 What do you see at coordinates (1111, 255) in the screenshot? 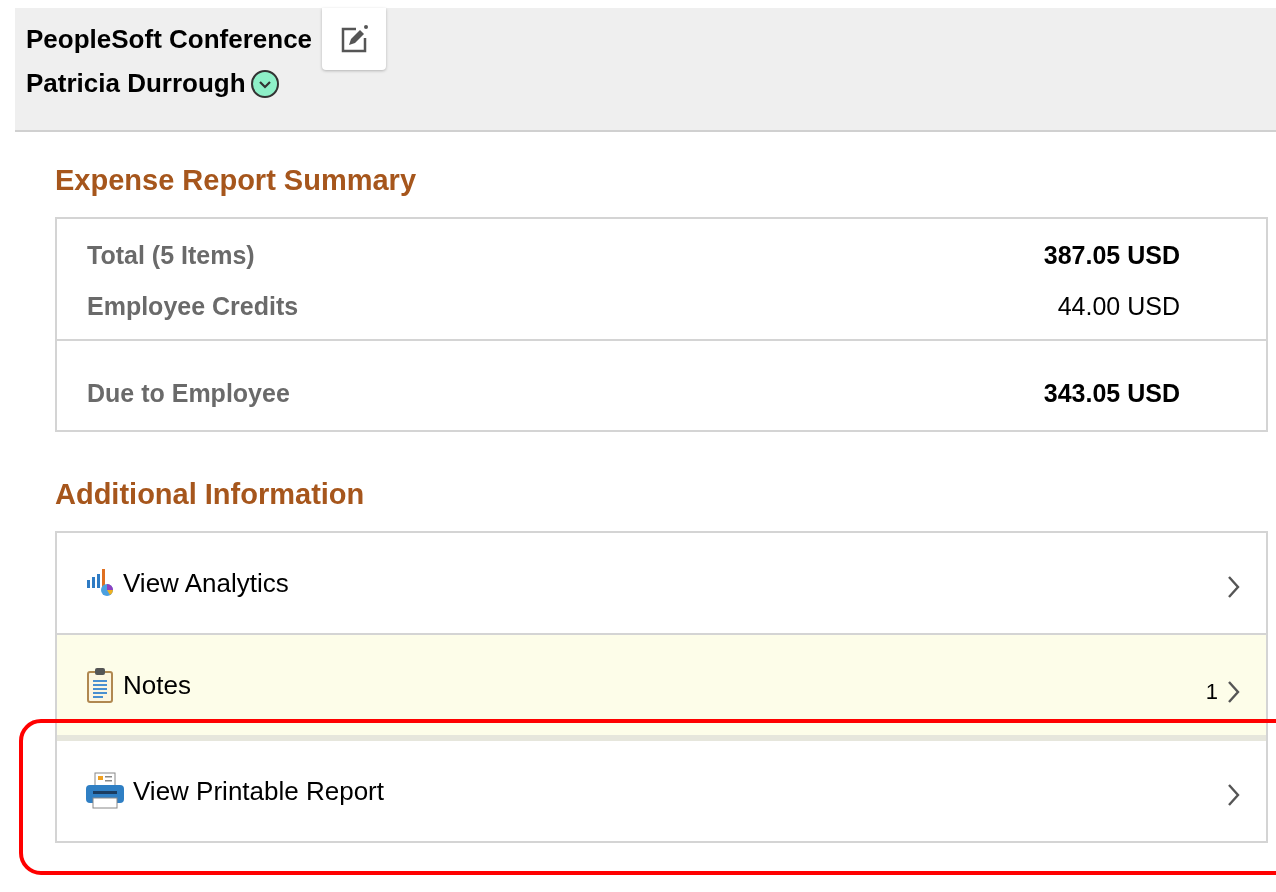
I see `summary-value: 387.05 USD` at bounding box center [1111, 255].